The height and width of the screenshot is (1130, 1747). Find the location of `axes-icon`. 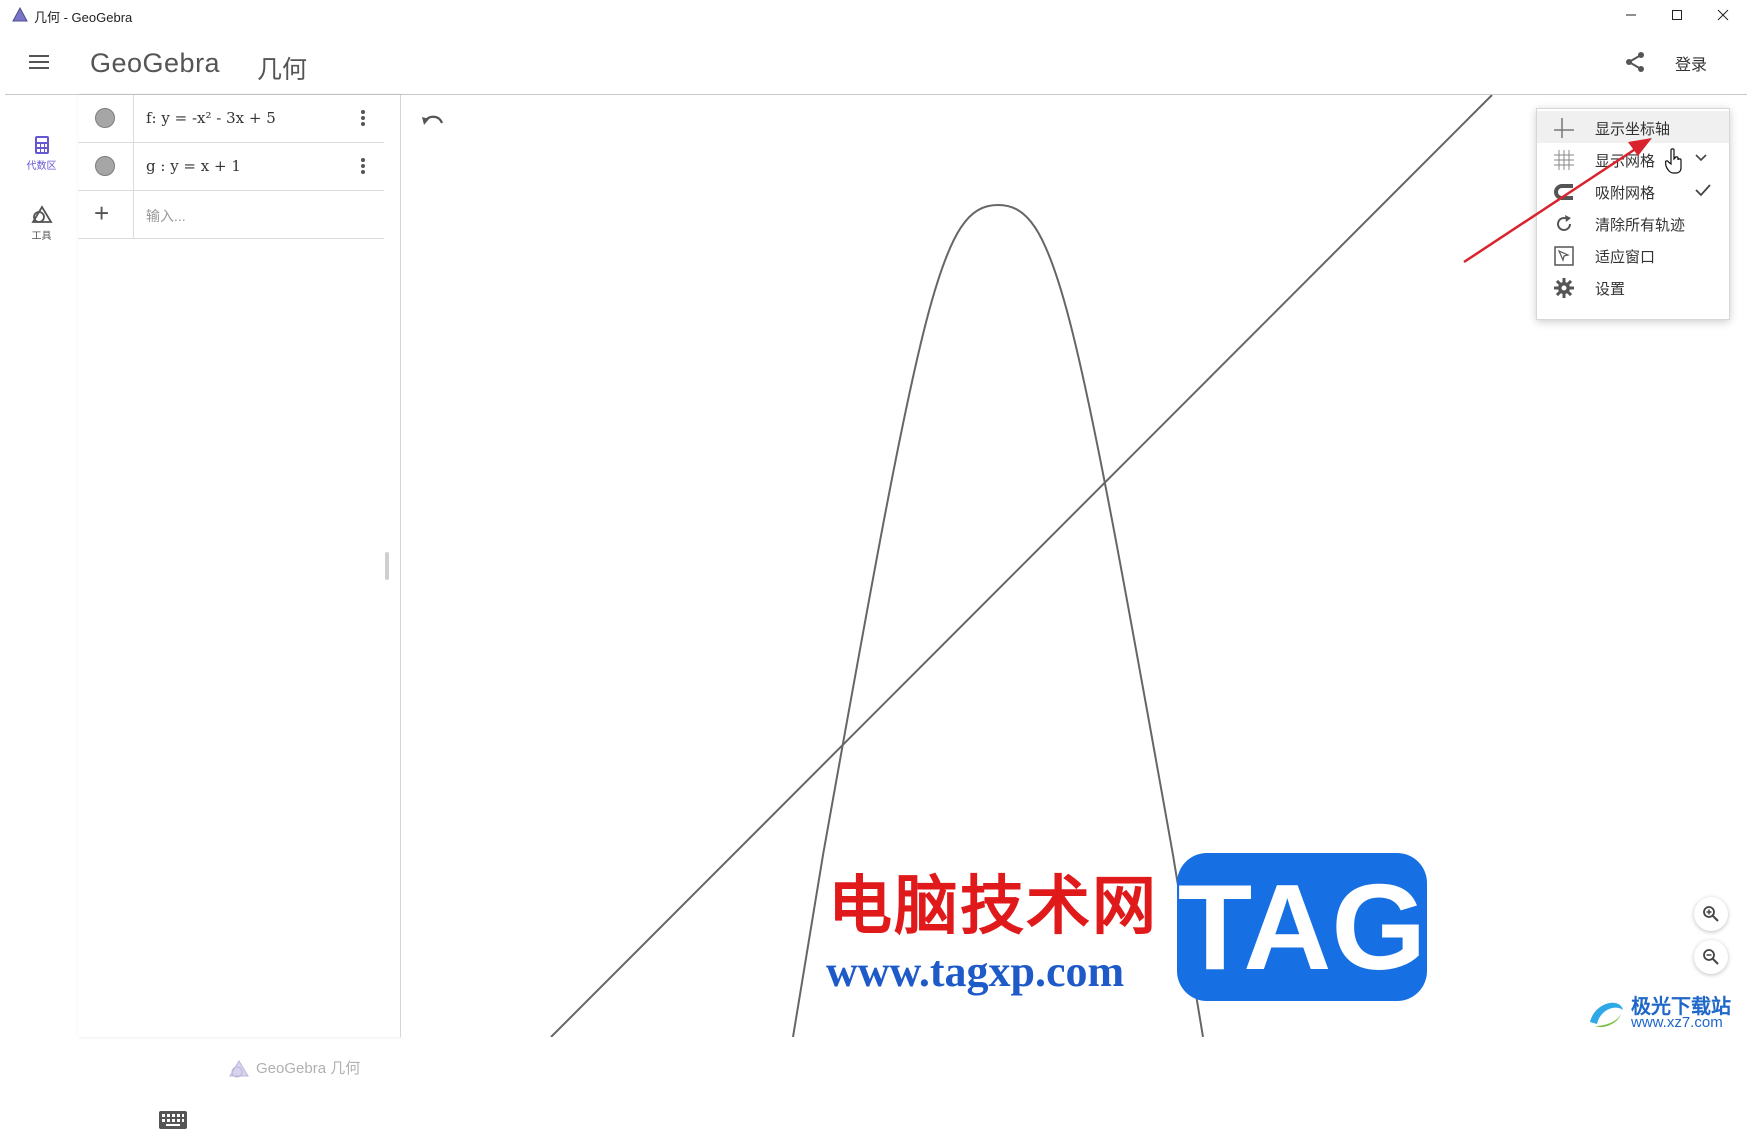

axes-icon is located at coordinates (1564, 128).